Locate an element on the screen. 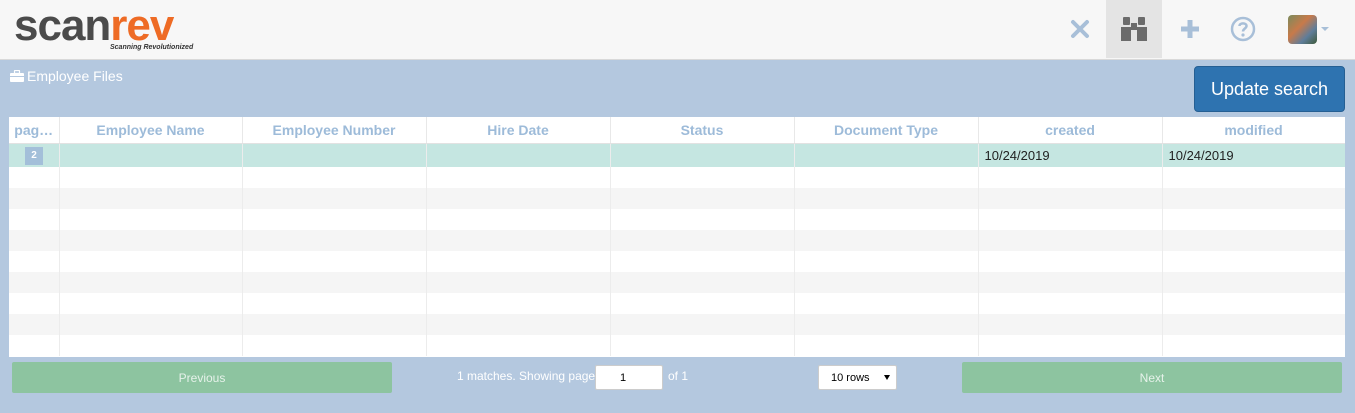 This screenshot has width=1355, height=413. page-total: of 1 is located at coordinates (678, 376).